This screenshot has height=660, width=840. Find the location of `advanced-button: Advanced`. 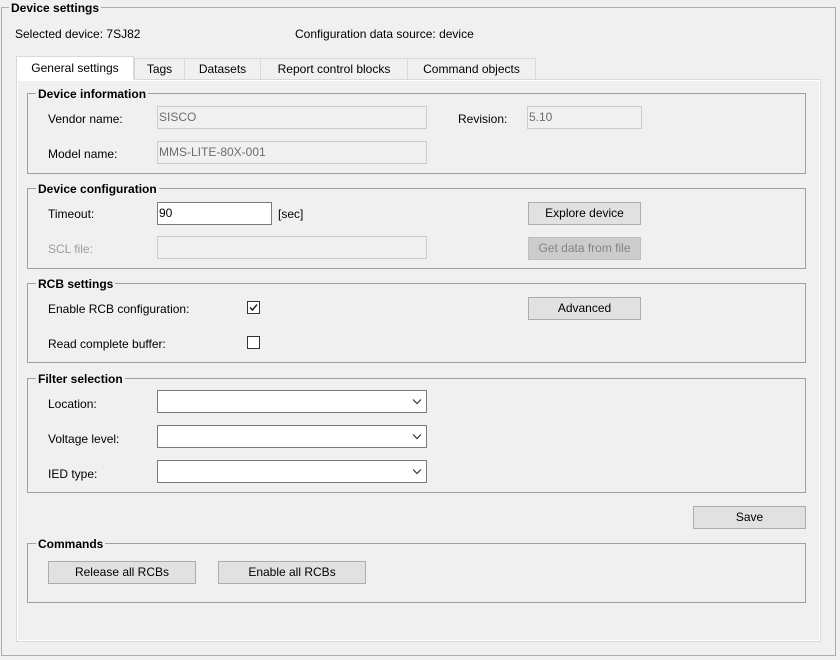

advanced-button: Advanced is located at coordinates (584, 308).